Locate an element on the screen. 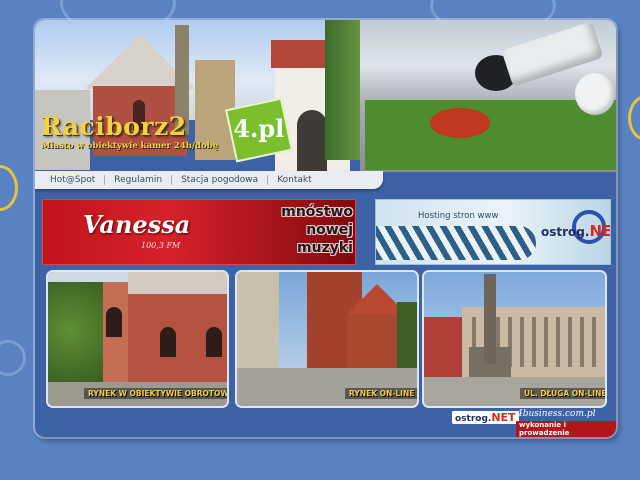  ostrog-logo: ostrog.NET is located at coordinates (575, 231).